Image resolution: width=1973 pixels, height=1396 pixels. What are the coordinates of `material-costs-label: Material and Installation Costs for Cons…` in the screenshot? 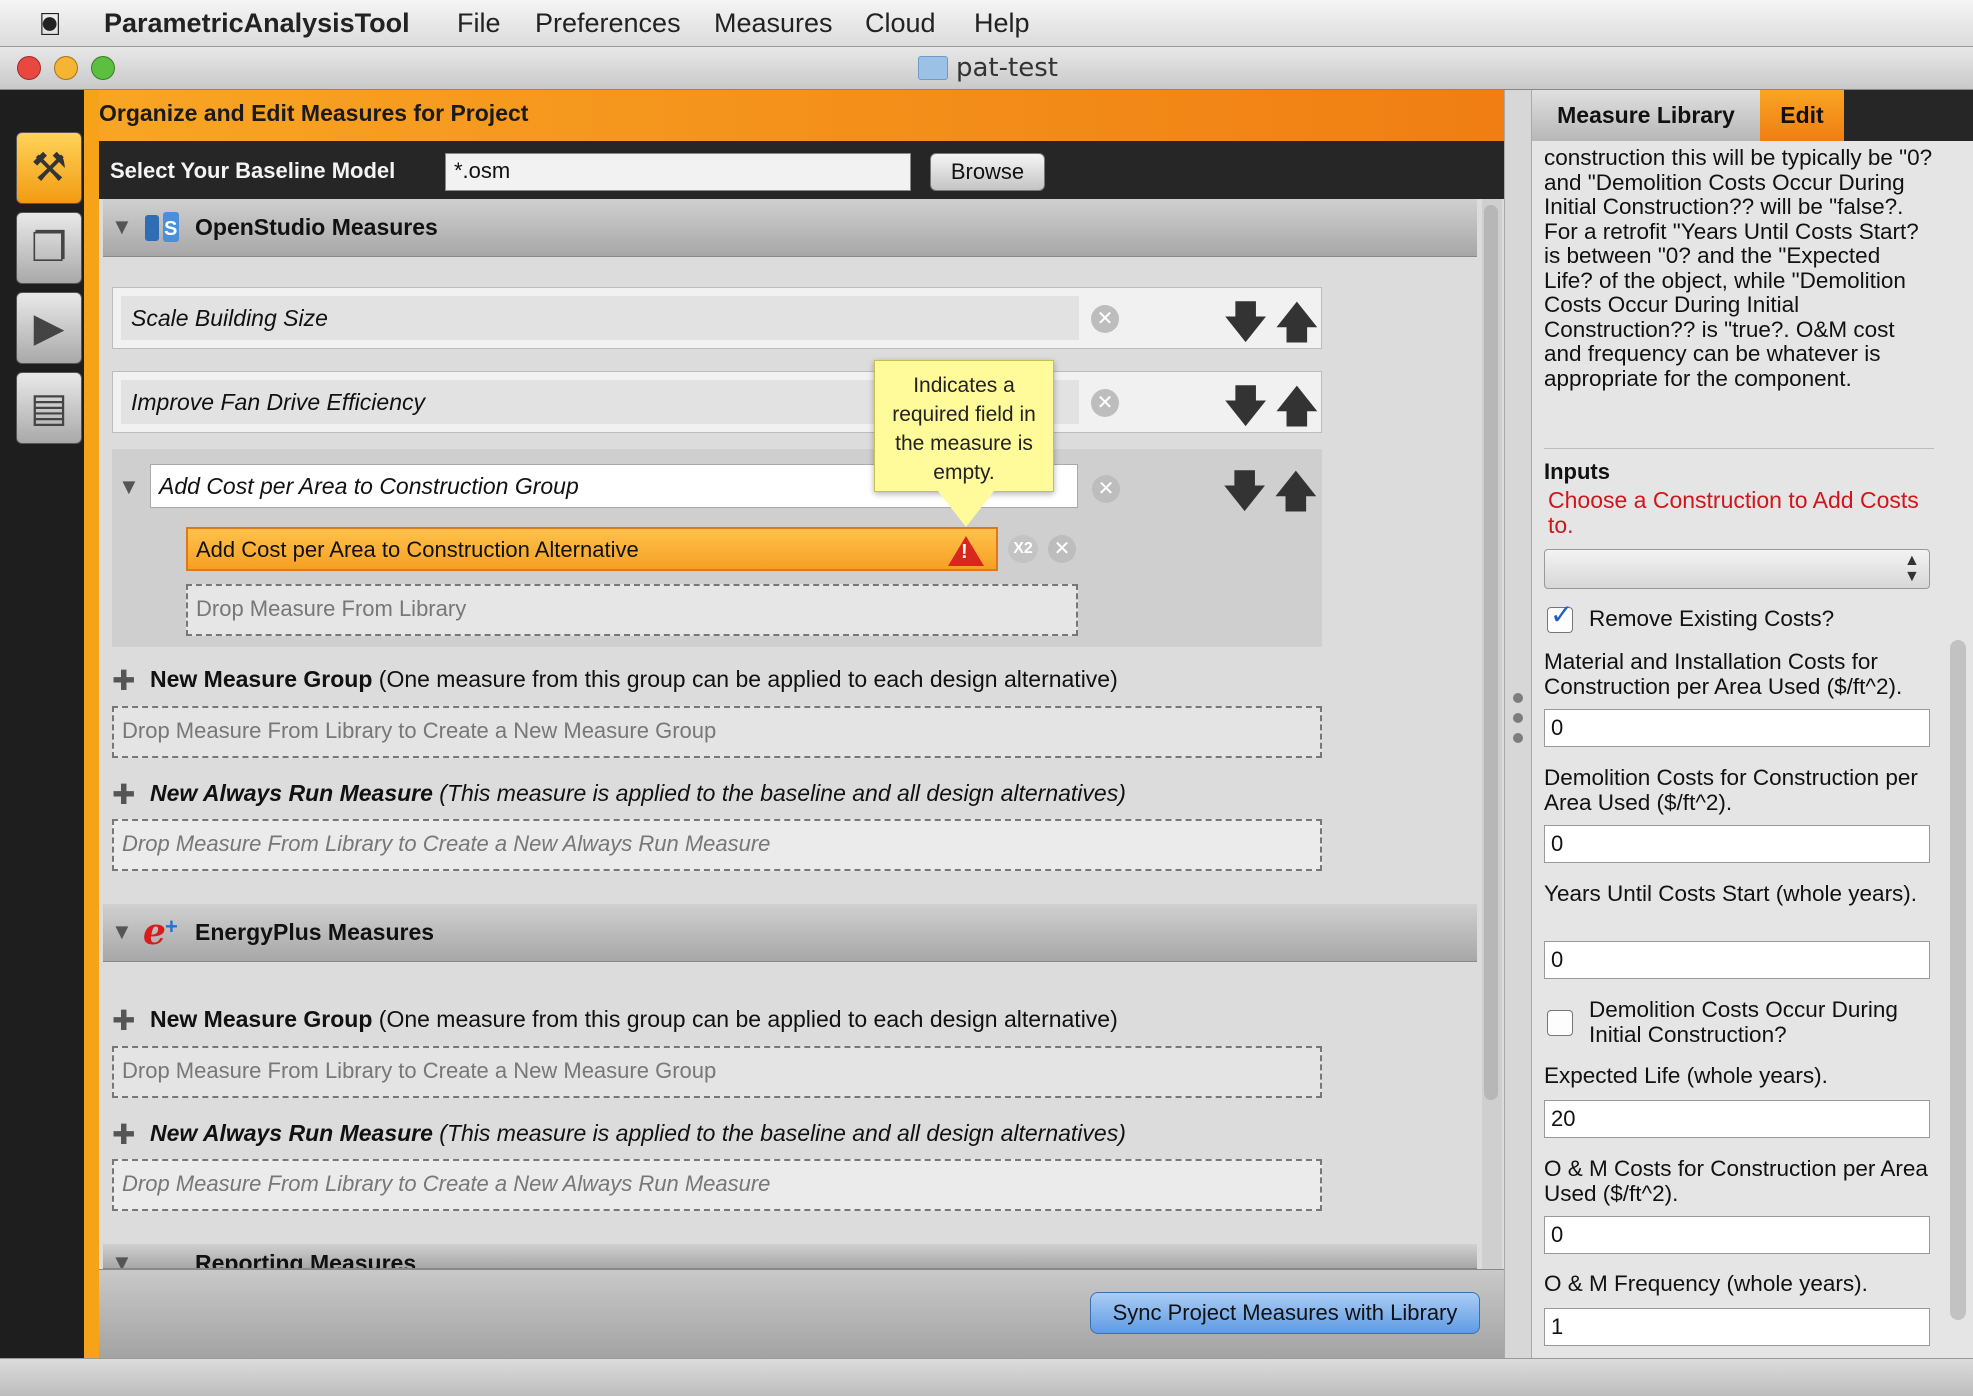 It's located at (1723, 674).